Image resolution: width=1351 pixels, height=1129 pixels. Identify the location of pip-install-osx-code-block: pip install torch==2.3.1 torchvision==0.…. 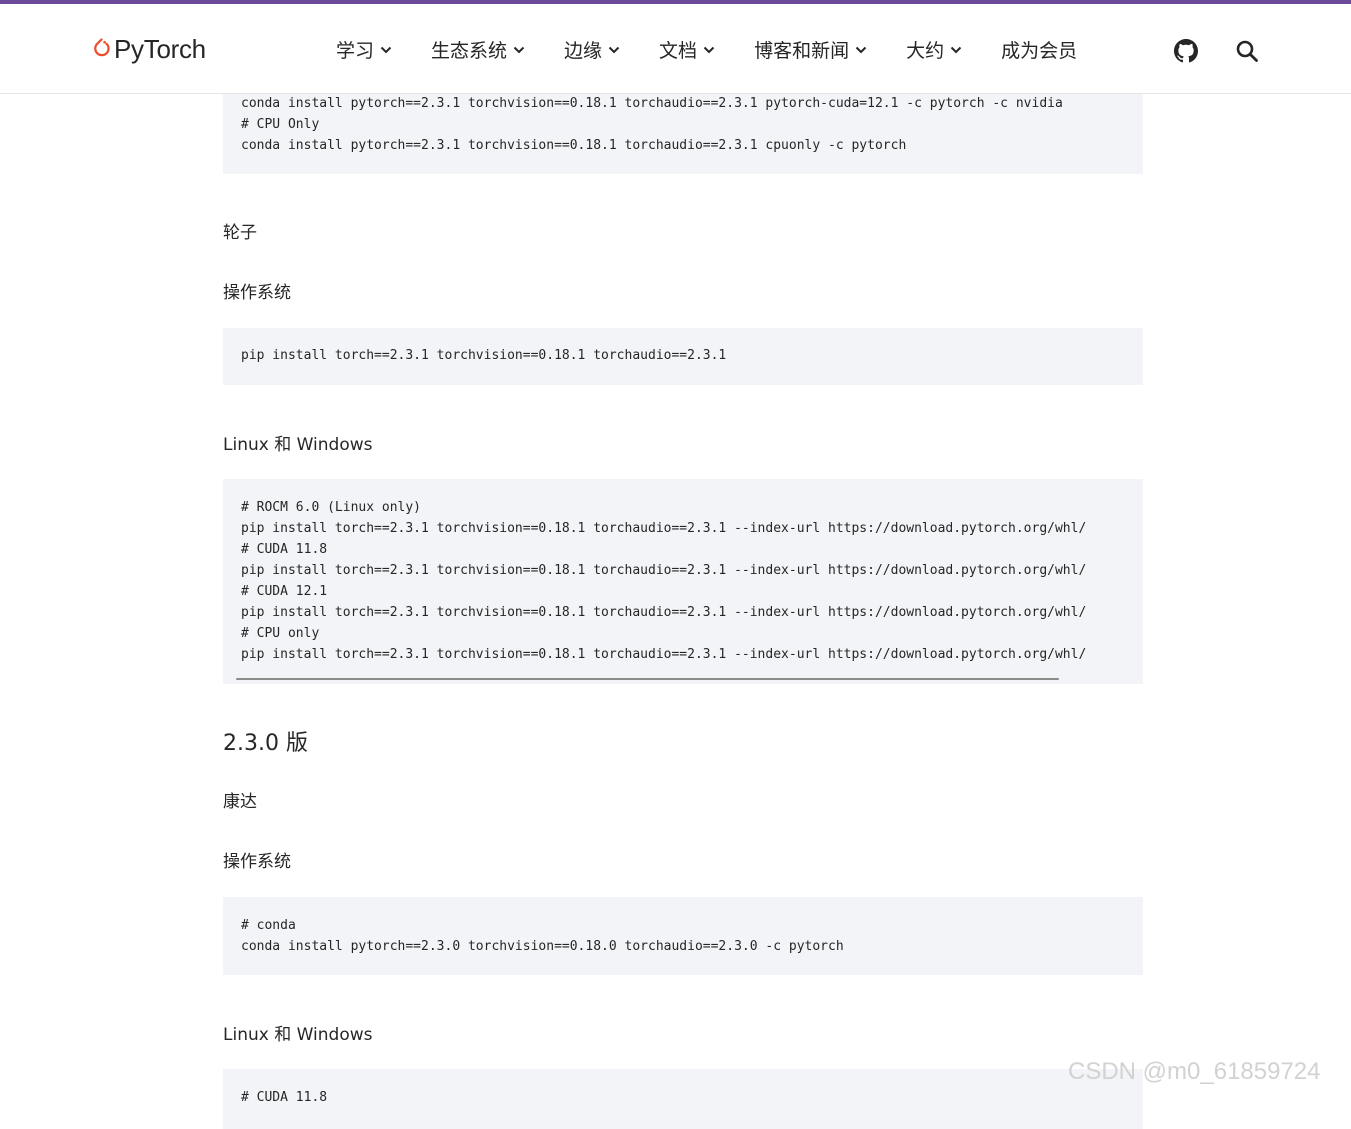
(683, 356).